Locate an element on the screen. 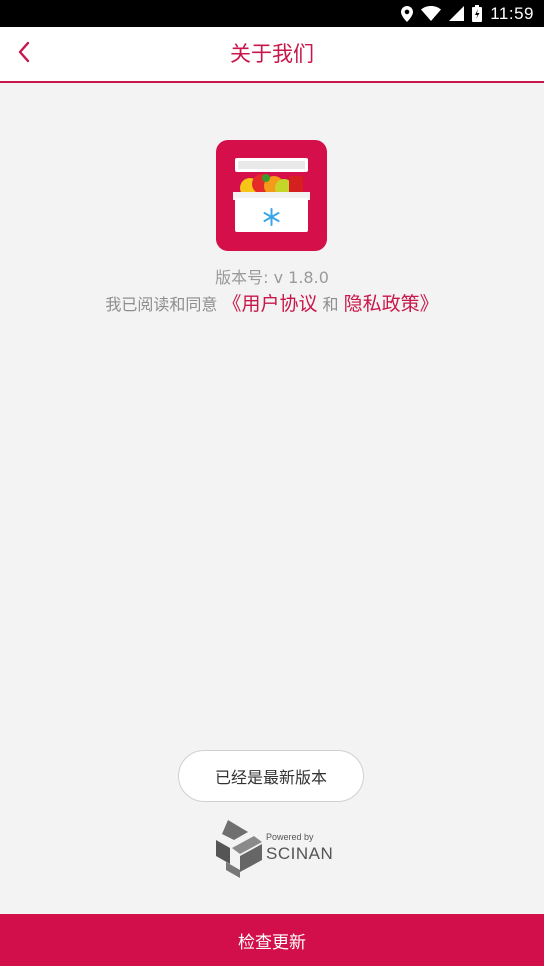  check-update-button: 检查更新 is located at coordinates (272, 940).